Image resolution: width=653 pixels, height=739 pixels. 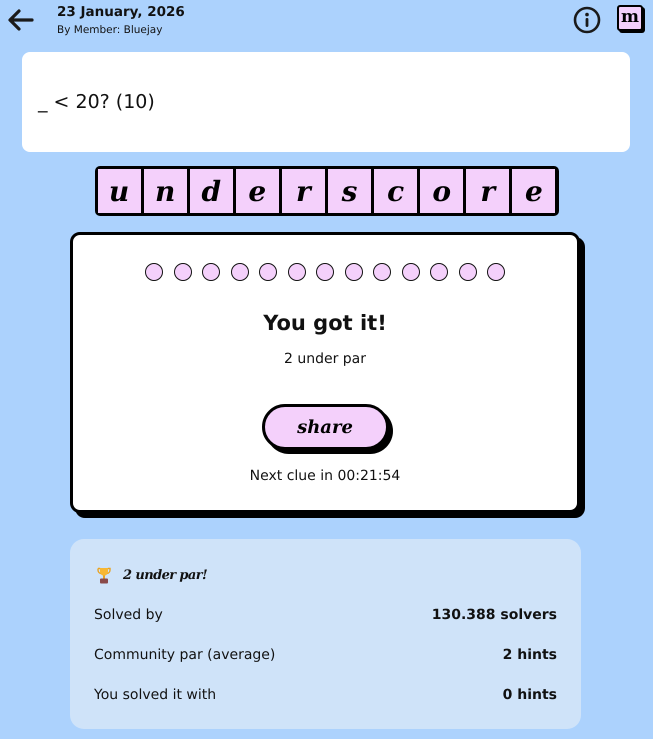 I want to click on puzzle-date: 23 January, 2026, so click(x=121, y=12).